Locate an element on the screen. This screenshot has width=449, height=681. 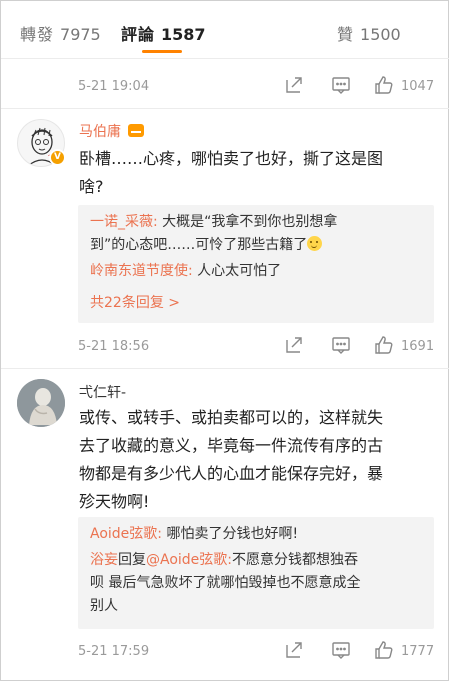
reply-item: 到”的心态吧……可怜了那些古籍了 is located at coordinates (257, 245).